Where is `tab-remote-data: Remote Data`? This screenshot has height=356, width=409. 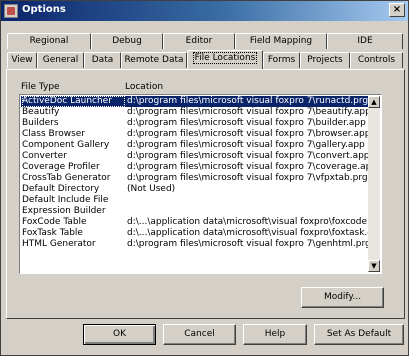
tab-remote-data: Remote Data is located at coordinates (154, 60).